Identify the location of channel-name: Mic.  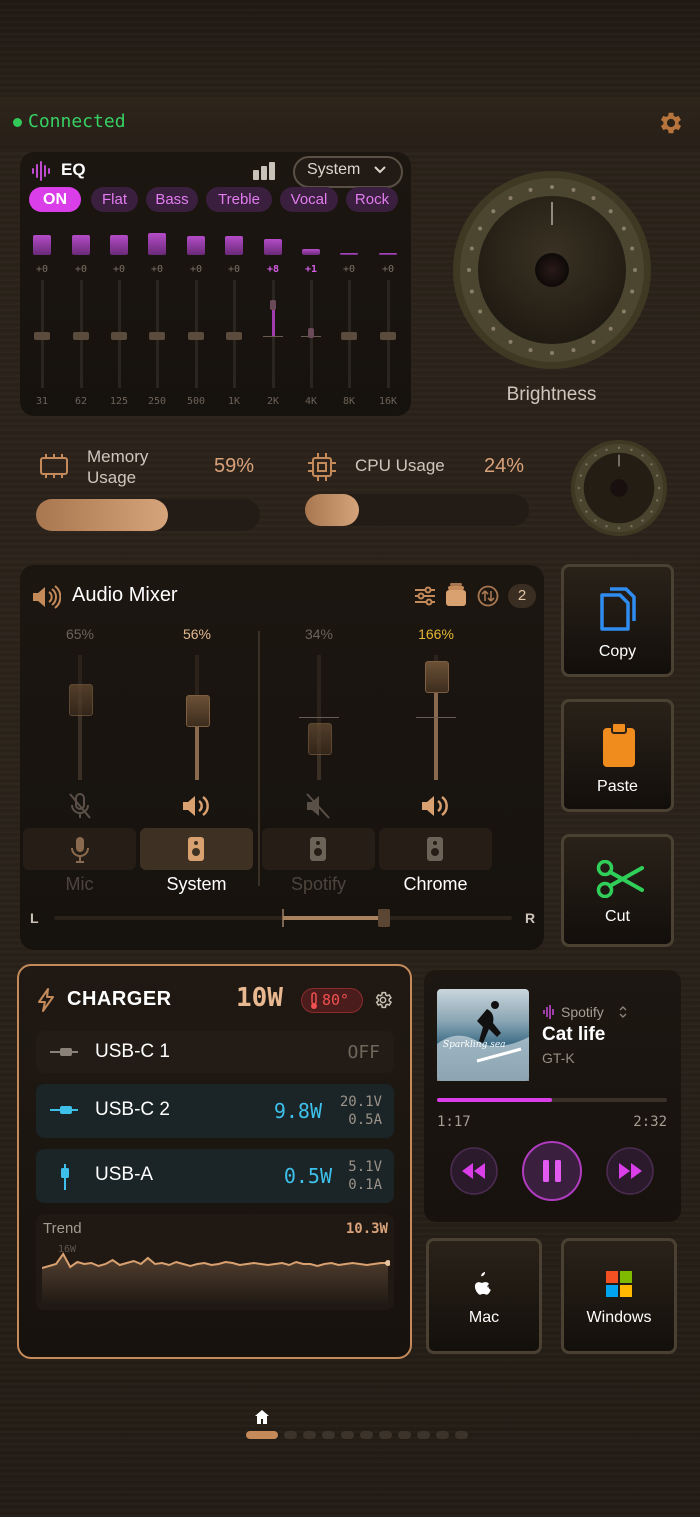
(79, 884).